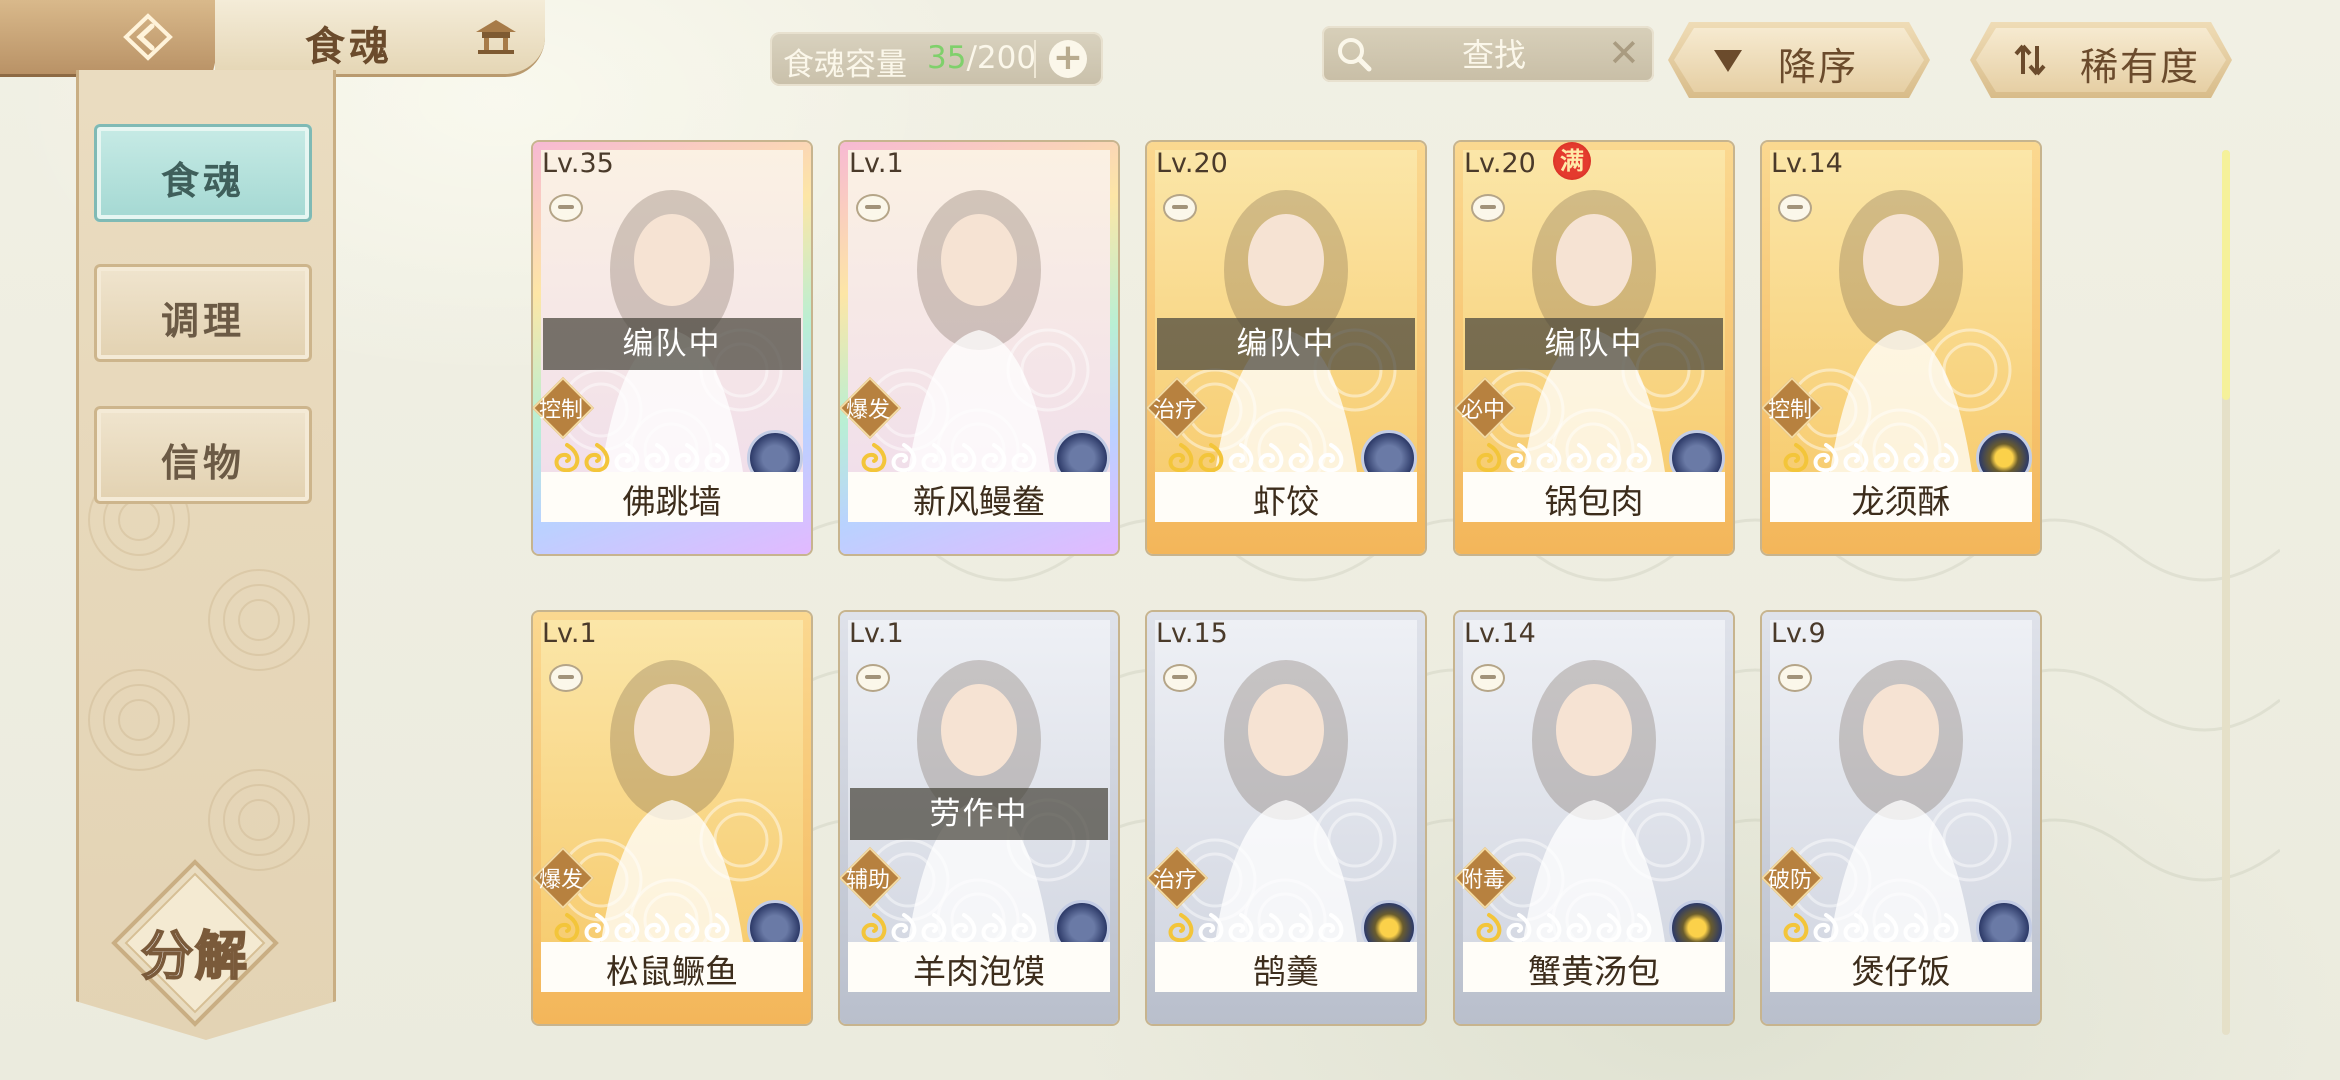 This screenshot has width=2340, height=1080. I want to click on capacity-max: /200, so click(1001, 58).